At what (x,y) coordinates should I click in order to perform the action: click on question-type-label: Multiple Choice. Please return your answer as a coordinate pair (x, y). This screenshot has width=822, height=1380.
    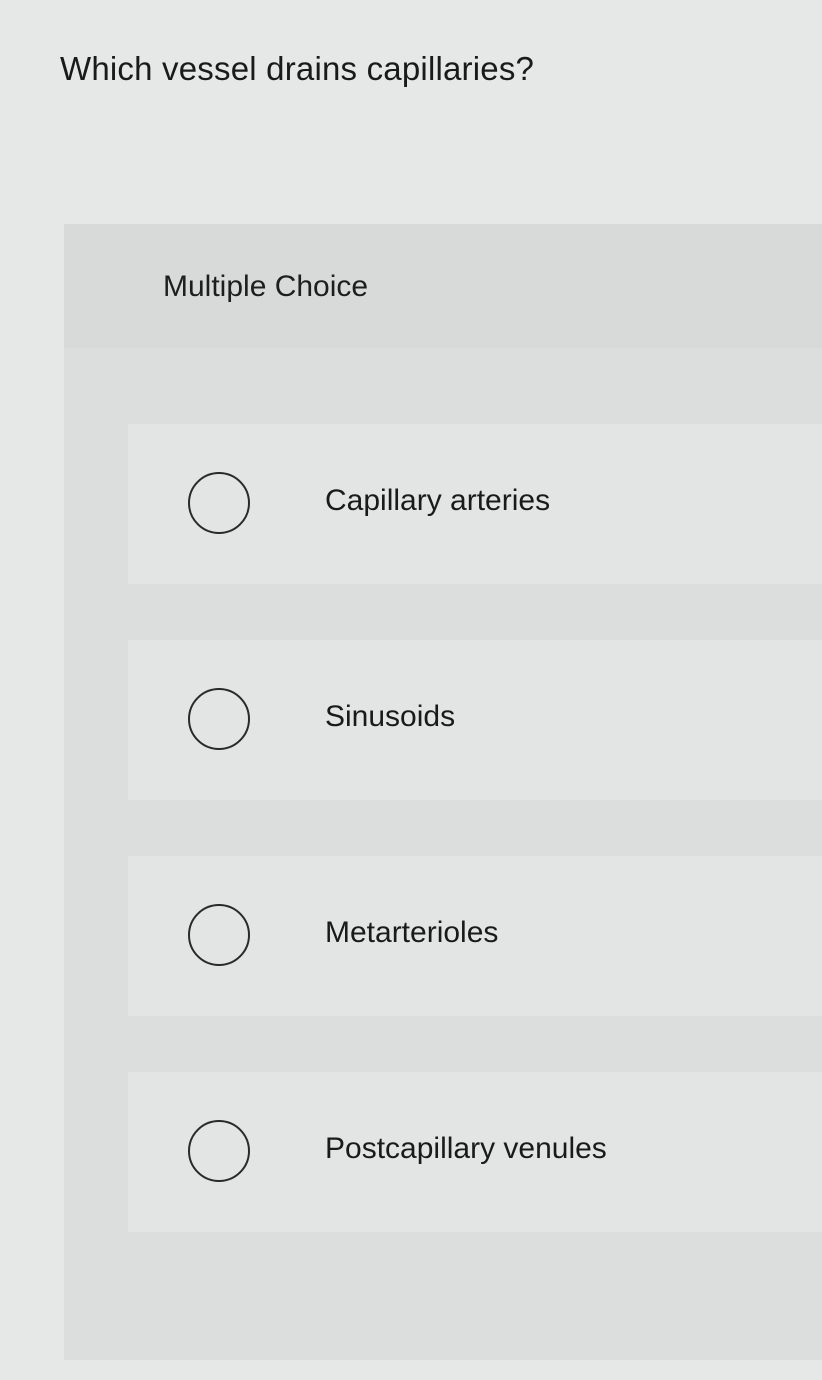
    Looking at the image, I should click on (266, 286).